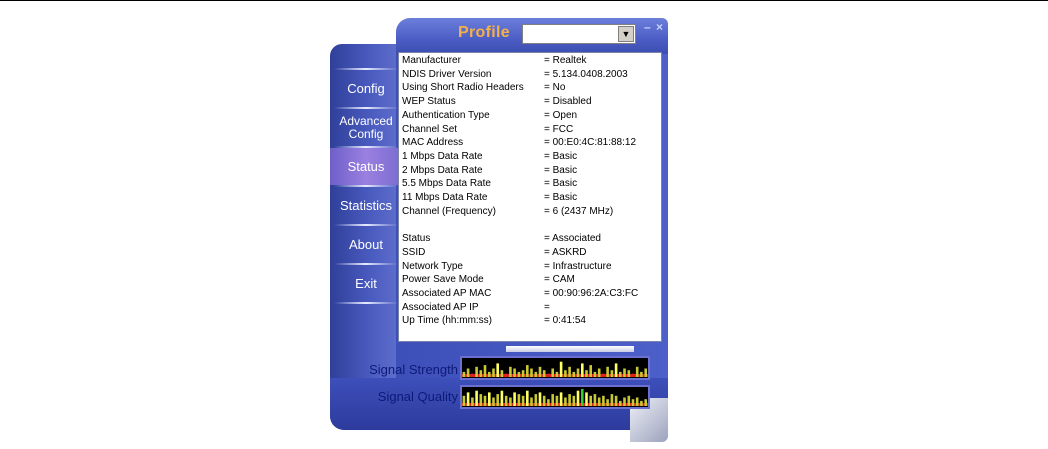 This screenshot has width=1048, height=449. I want to click on info-key: Network Type, so click(432, 266).